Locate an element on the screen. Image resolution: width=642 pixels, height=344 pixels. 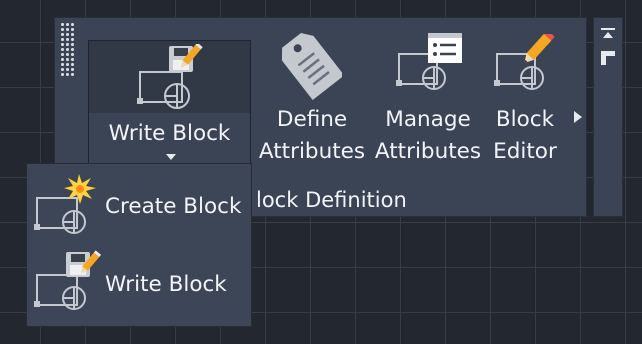
write-block-small-icon is located at coordinates (67, 280).